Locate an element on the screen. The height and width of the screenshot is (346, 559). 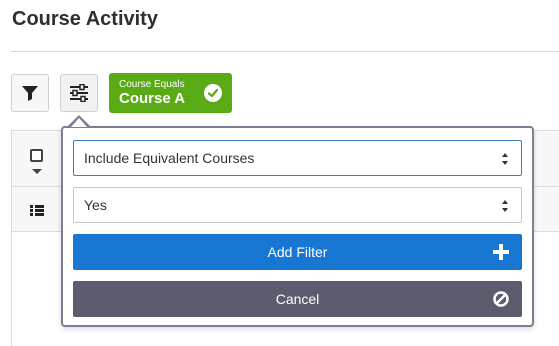
filter-settings-button is located at coordinates (79, 93).